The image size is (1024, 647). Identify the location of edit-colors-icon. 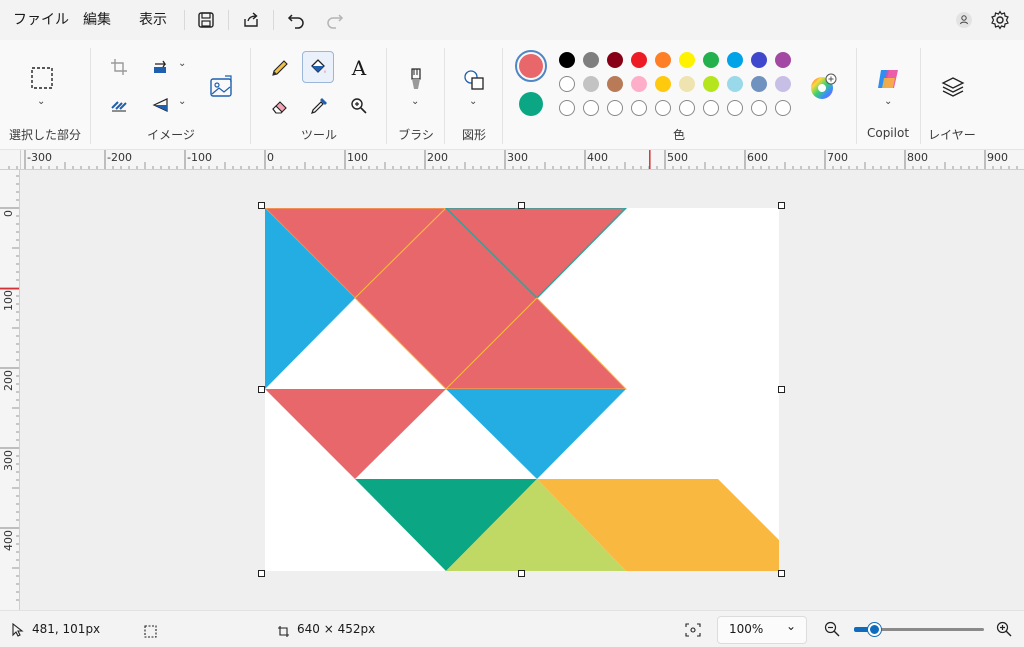
(823, 87).